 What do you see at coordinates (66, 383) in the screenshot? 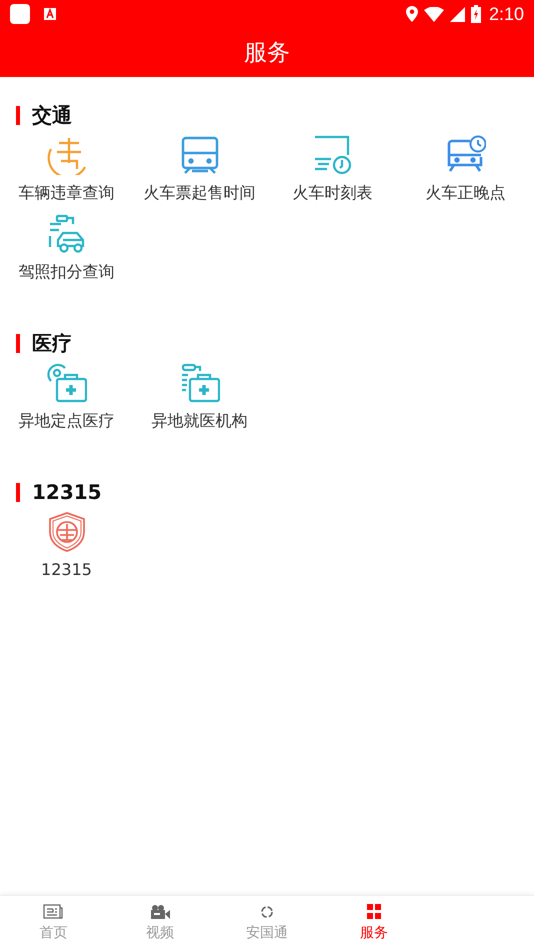
I see `medical-kit-pin-icon` at bounding box center [66, 383].